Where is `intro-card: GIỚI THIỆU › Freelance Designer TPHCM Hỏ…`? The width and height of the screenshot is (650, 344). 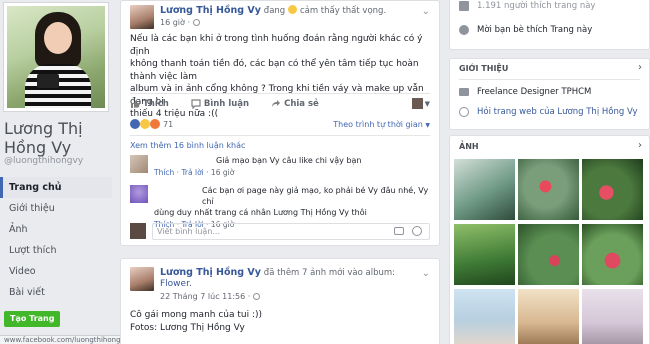
intro-card: GIỚI THIỆU › Freelance Designer TPHCM Hỏ… is located at coordinates (549, 94).